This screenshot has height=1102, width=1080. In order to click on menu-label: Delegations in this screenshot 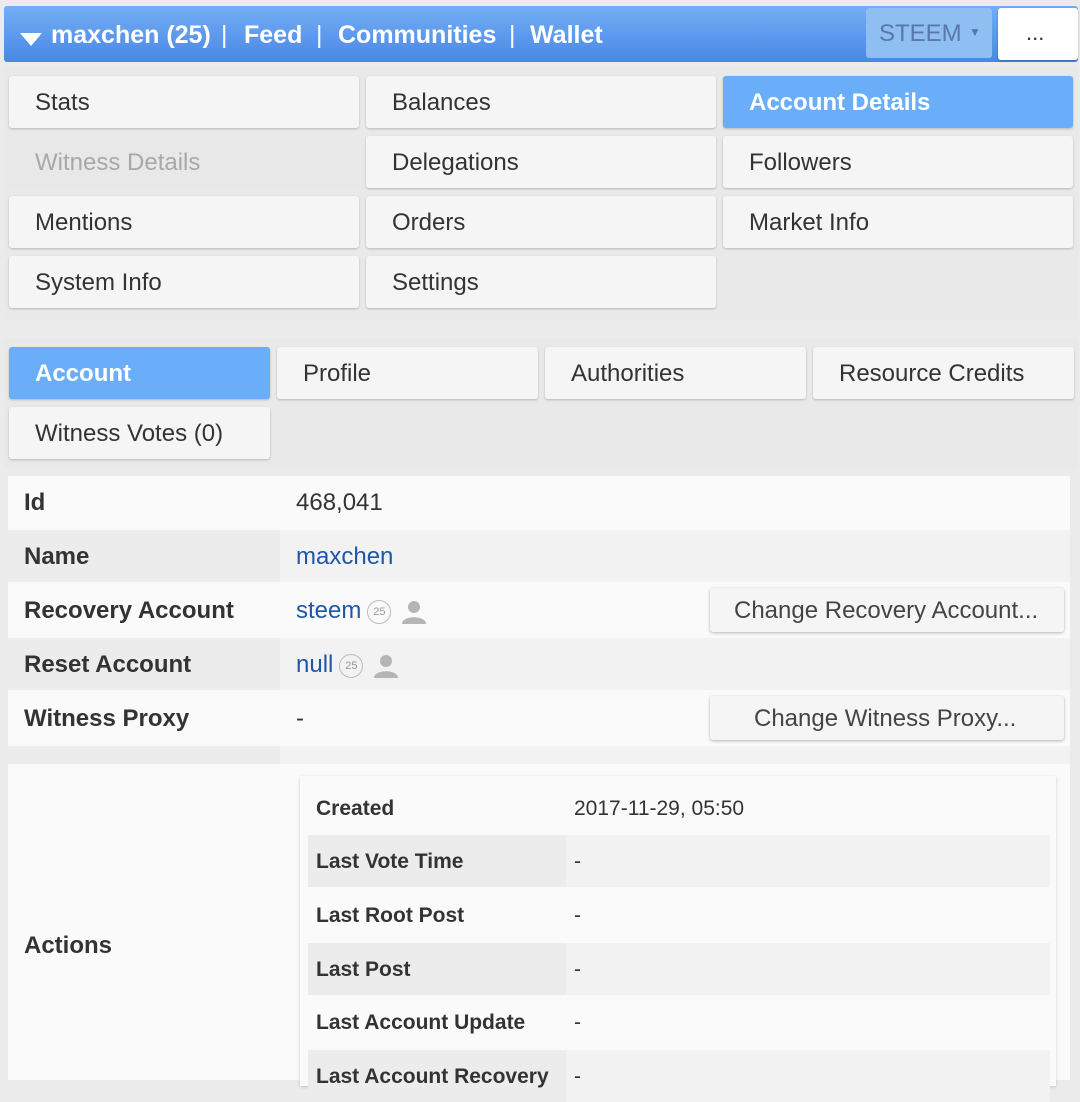, I will do `click(455, 162)`.